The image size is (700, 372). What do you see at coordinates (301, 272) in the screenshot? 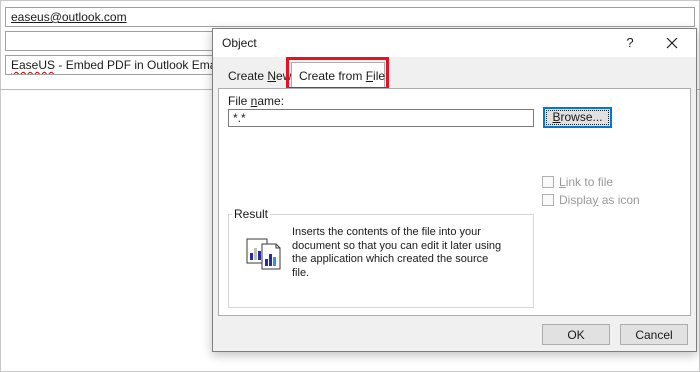
I see `result-line: file.` at bounding box center [301, 272].